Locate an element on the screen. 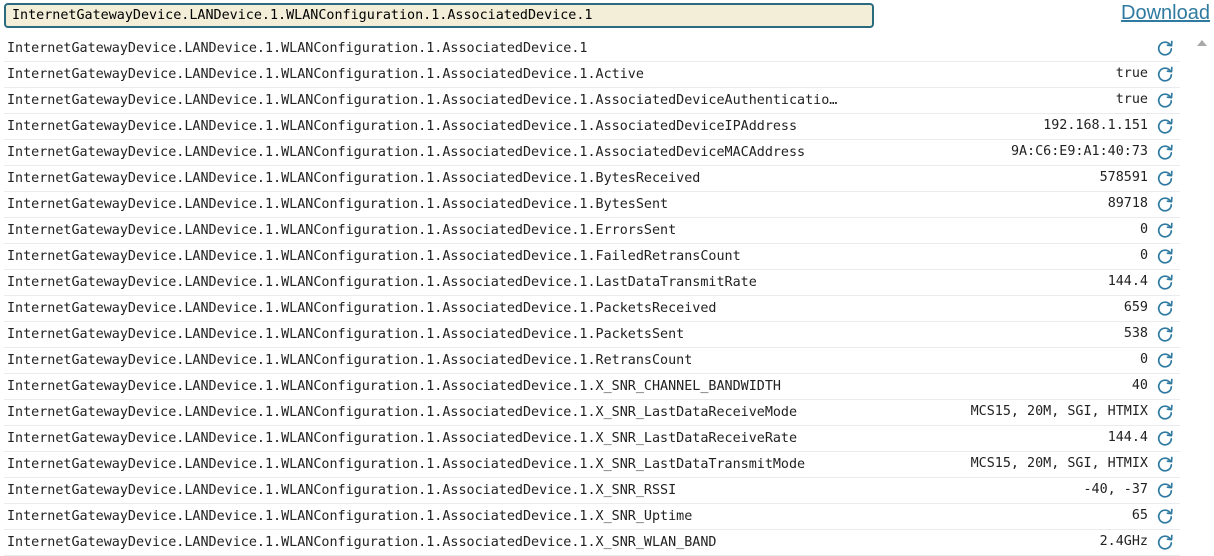 The height and width of the screenshot is (556, 1214). parameter-value: 659 is located at coordinates (1135, 307).